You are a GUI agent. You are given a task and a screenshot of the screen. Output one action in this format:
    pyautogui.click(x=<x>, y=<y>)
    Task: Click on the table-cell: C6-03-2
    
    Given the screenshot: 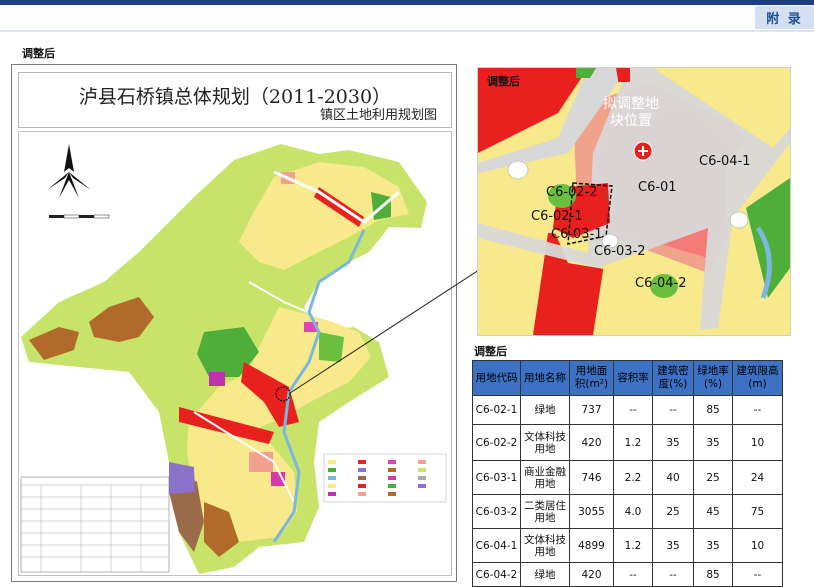 What is the action you would take?
    pyautogui.click(x=496, y=511)
    